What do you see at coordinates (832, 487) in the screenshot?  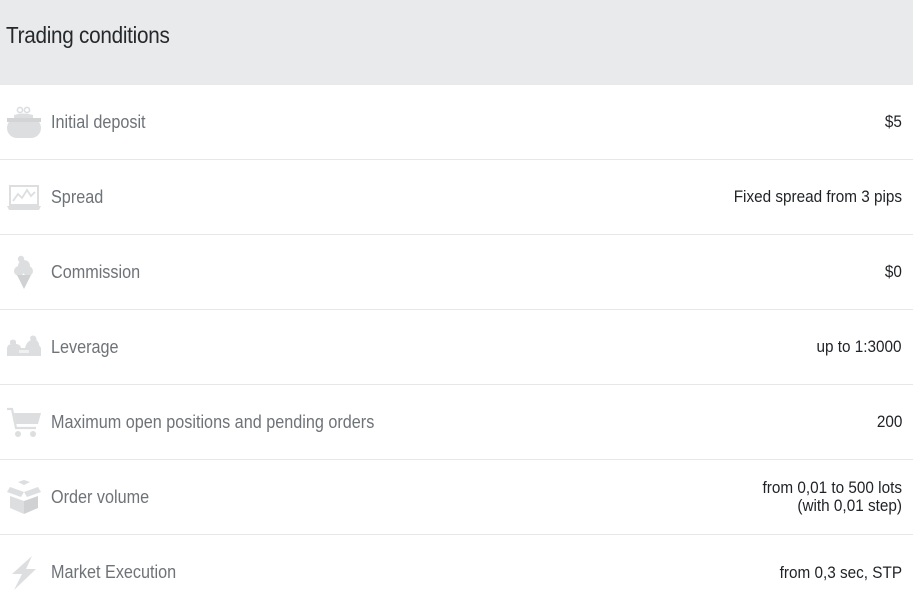 I see `condition-value-line-1: from 0,01 to 500 lots` at bounding box center [832, 487].